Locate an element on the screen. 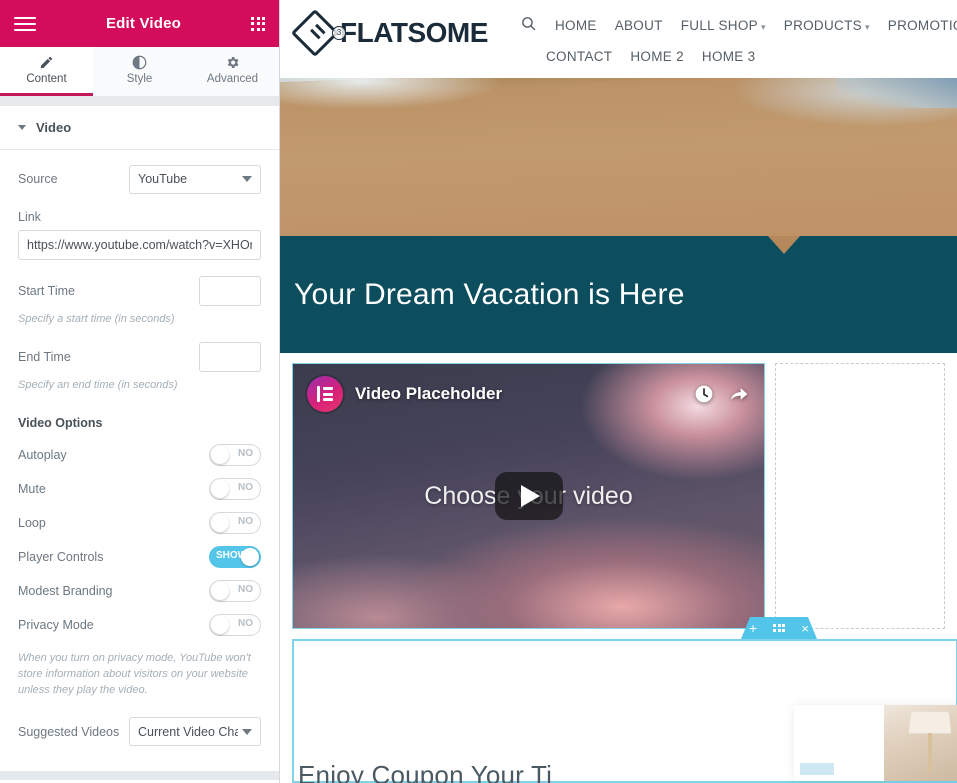  close-section-button: × is located at coordinates (805, 628).